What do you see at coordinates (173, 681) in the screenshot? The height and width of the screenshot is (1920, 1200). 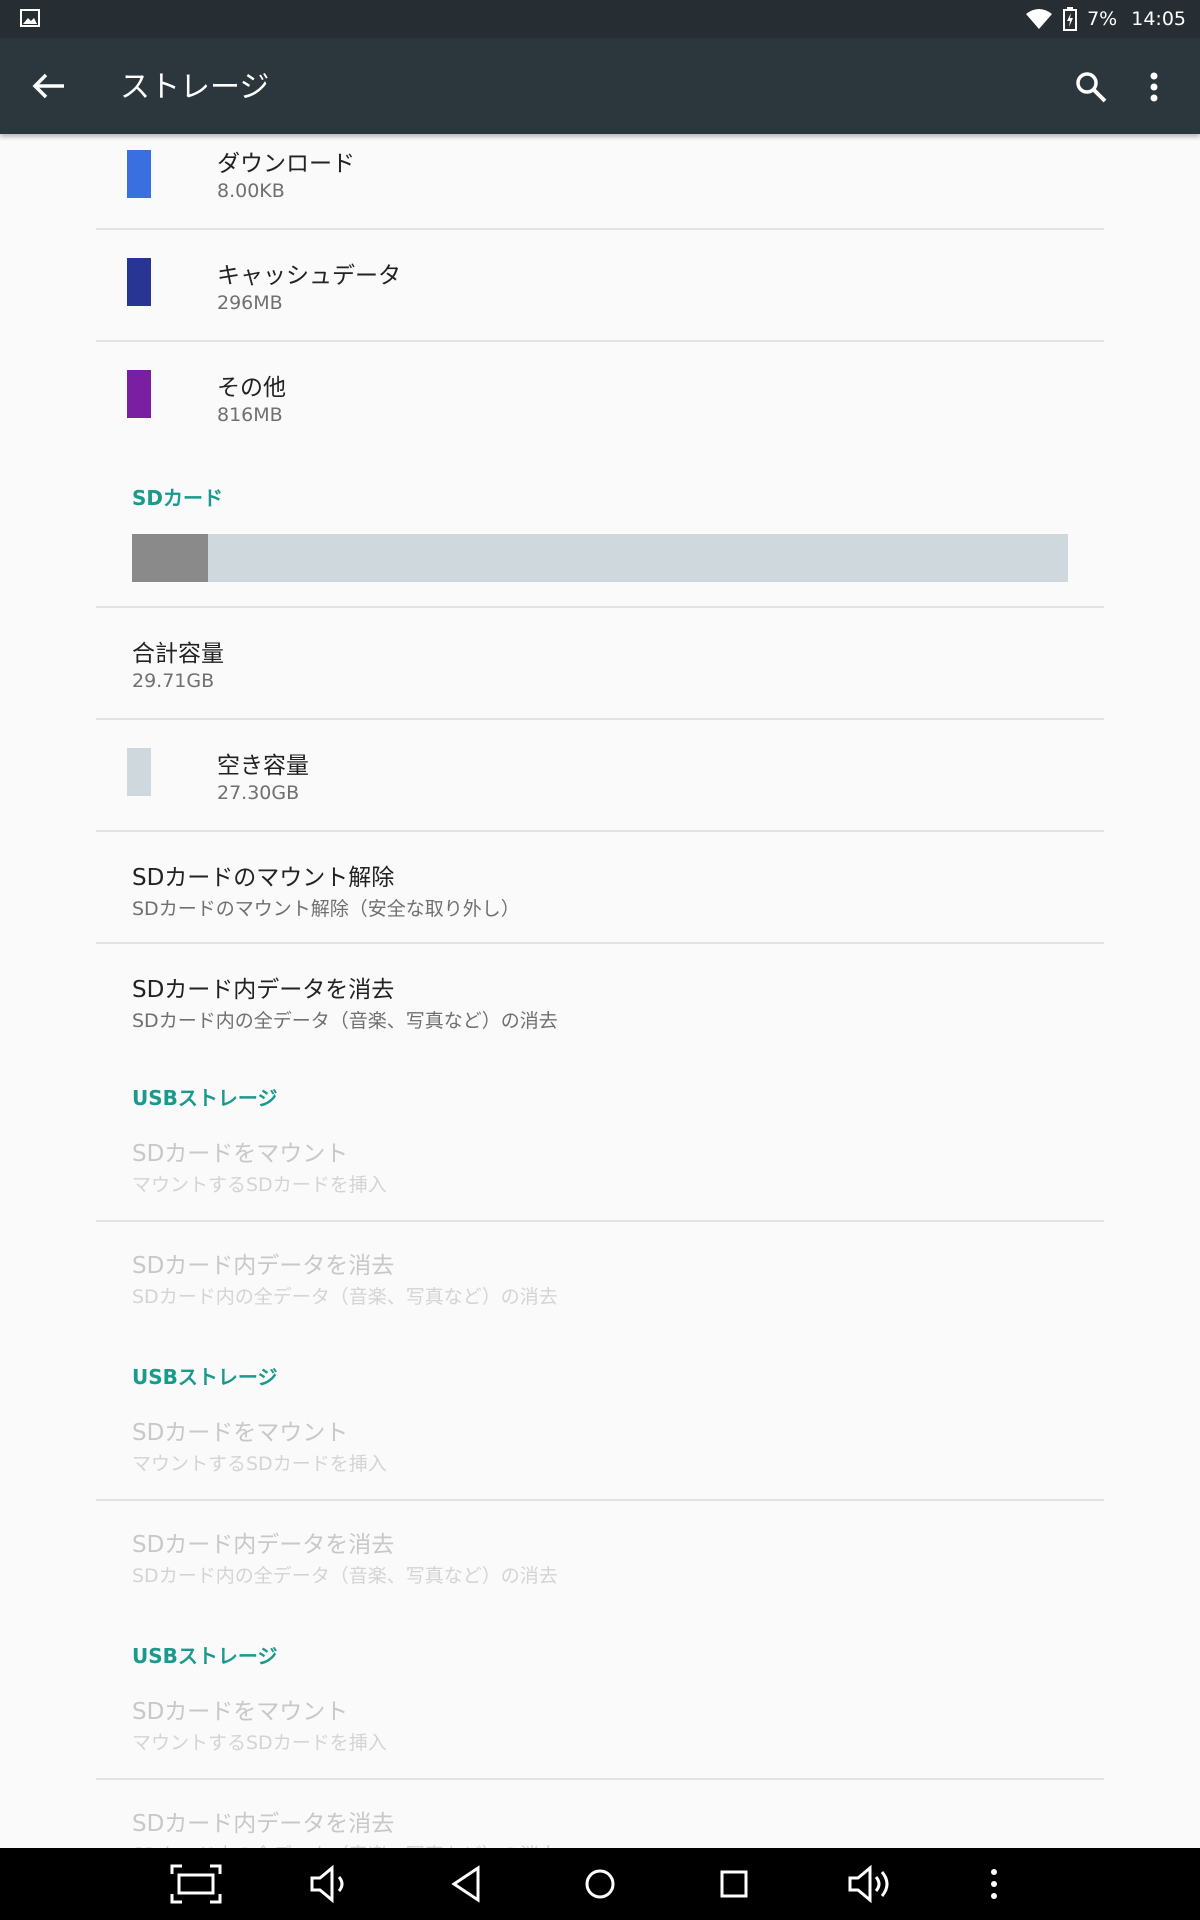 I see `total-capacity-value: 29.71GB` at bounding box center [173, 681].